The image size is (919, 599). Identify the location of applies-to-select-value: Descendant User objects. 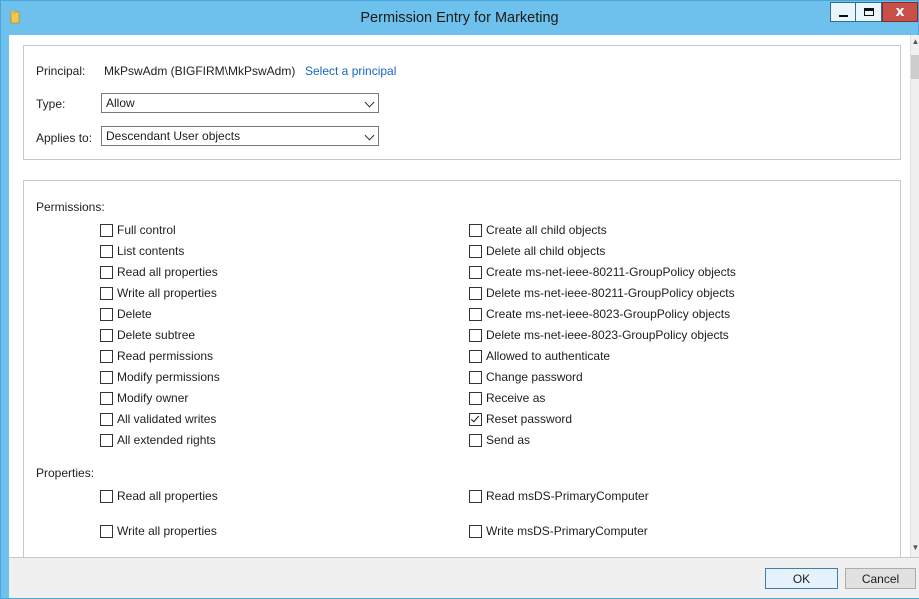
(173, 136).